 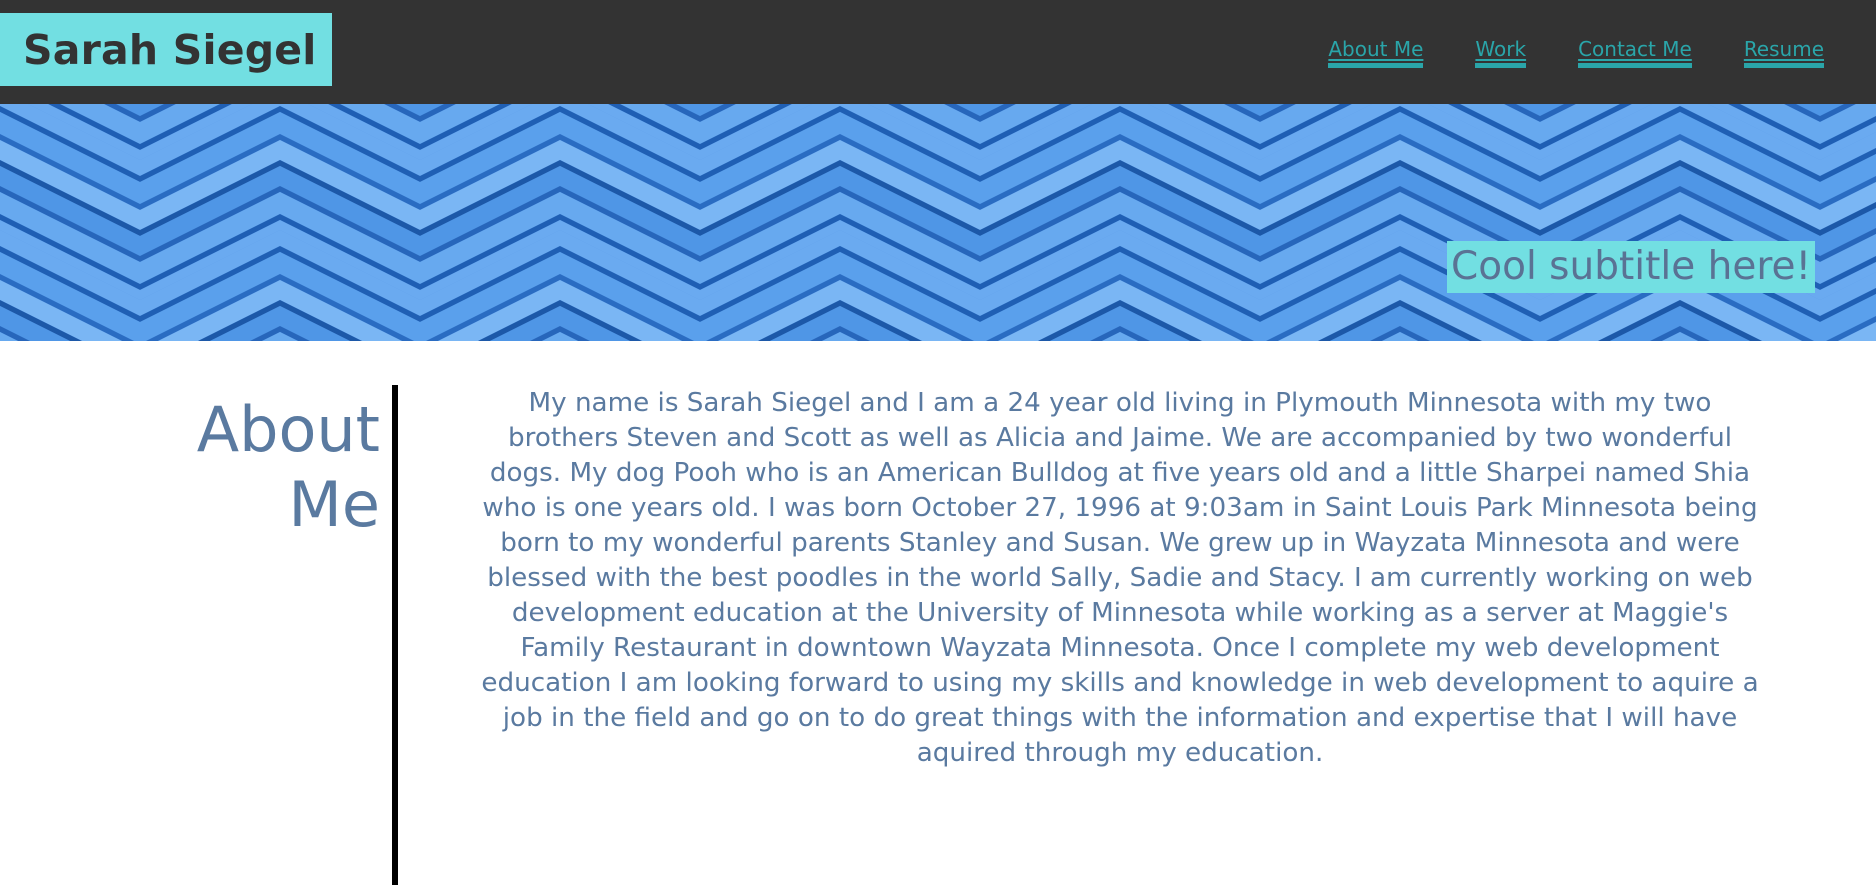 I want to click on about-heading-line1: About, so click(x=288, y=429).